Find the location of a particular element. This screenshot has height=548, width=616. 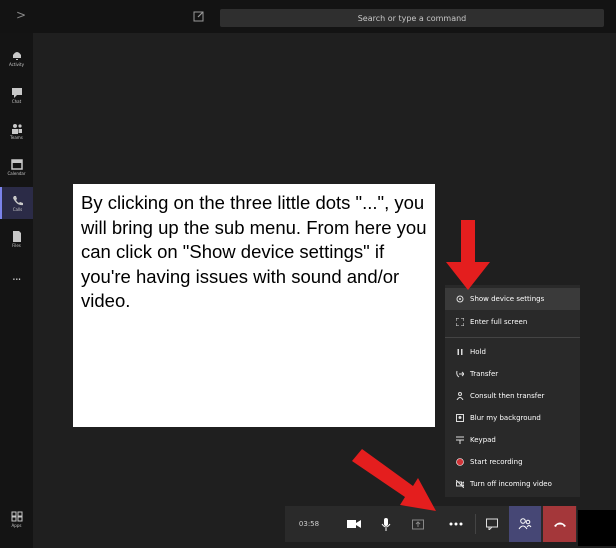

mic-icon is located at coordinates (386, 524).